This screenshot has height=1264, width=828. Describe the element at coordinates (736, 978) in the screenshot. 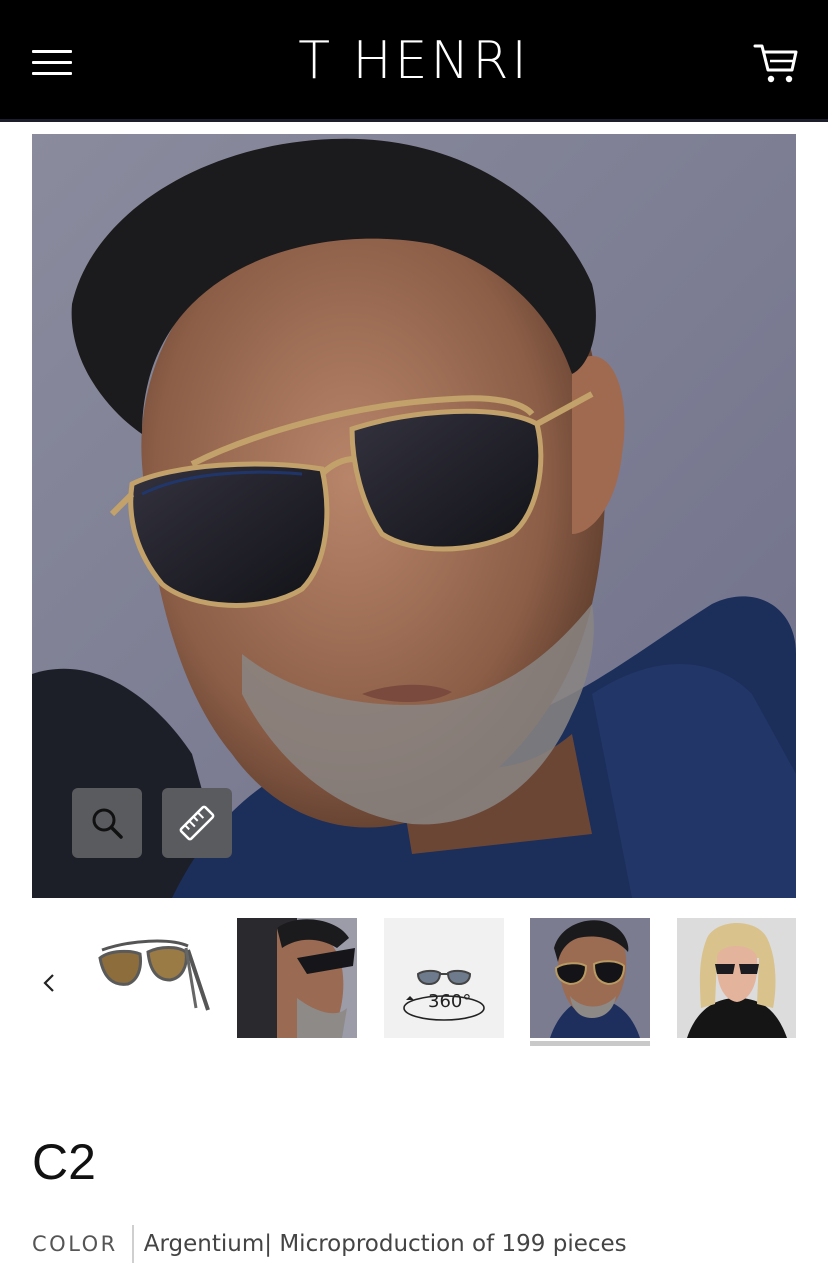

I see `thumbnail-female-model` at that location.